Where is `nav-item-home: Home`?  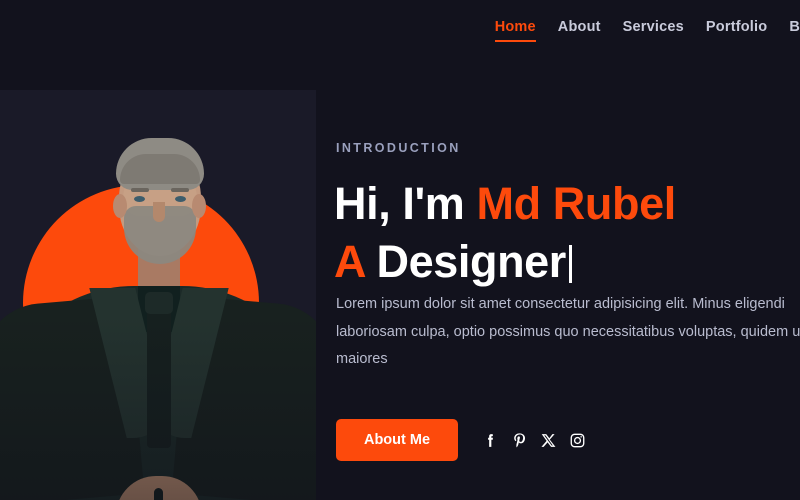 nav-item-home: Home is located at coordinates (515, 31).